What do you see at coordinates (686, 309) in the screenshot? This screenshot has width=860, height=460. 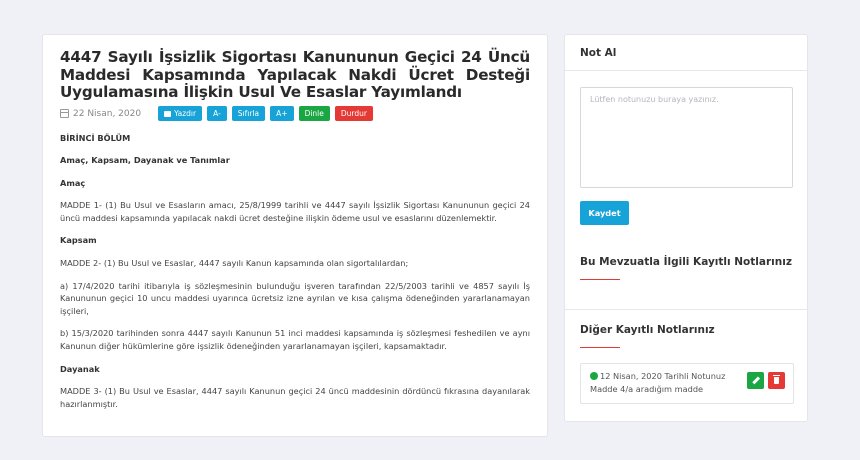 I see `section-divider` at bounding box center [686, 309].